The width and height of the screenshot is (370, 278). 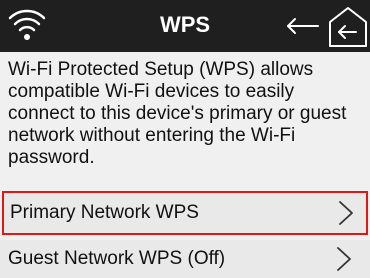 What do you see at coordinates (348, 26) in the screenshot?
I see `home-icon` at bounding box center [348, 26].